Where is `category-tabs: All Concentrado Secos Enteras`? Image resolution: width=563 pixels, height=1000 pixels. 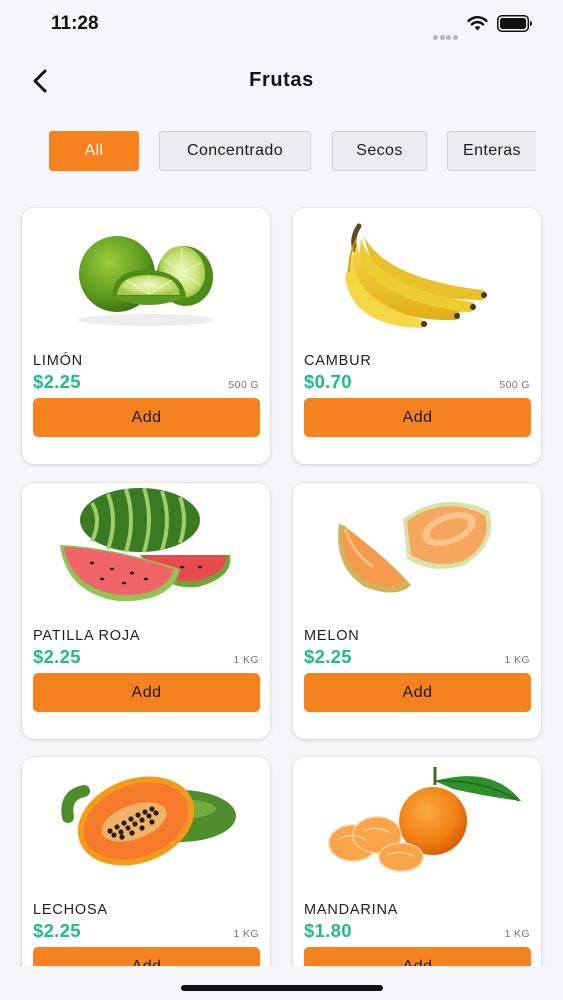 category-tabs: All Concentrado Secos Enteras is located at coordinates (268, 151).